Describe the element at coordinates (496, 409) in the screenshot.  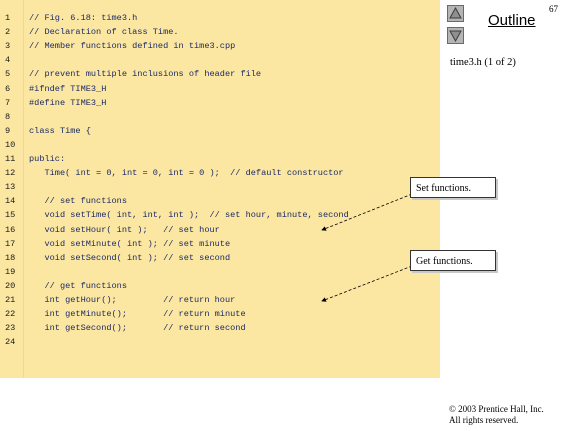
I see `copyright-line-1: © 2003 Prentice Hall, Inc.` at that location.